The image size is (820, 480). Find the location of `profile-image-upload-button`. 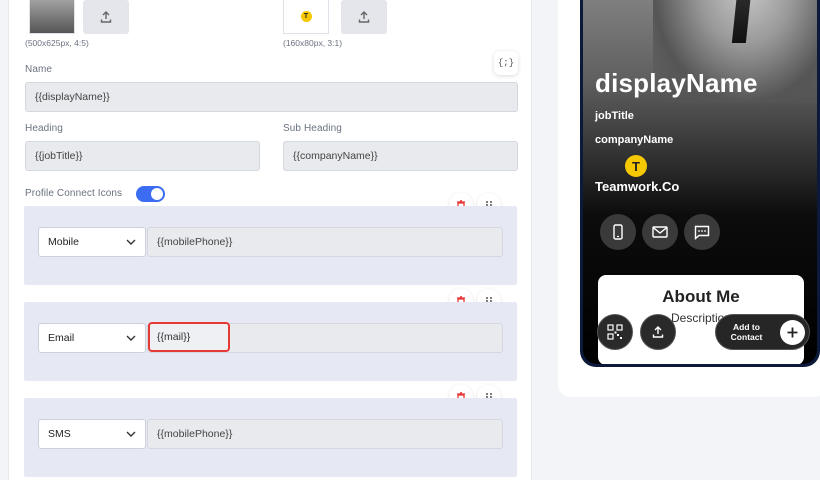

profile-image-upload-button is located at coordinates (106, 17).